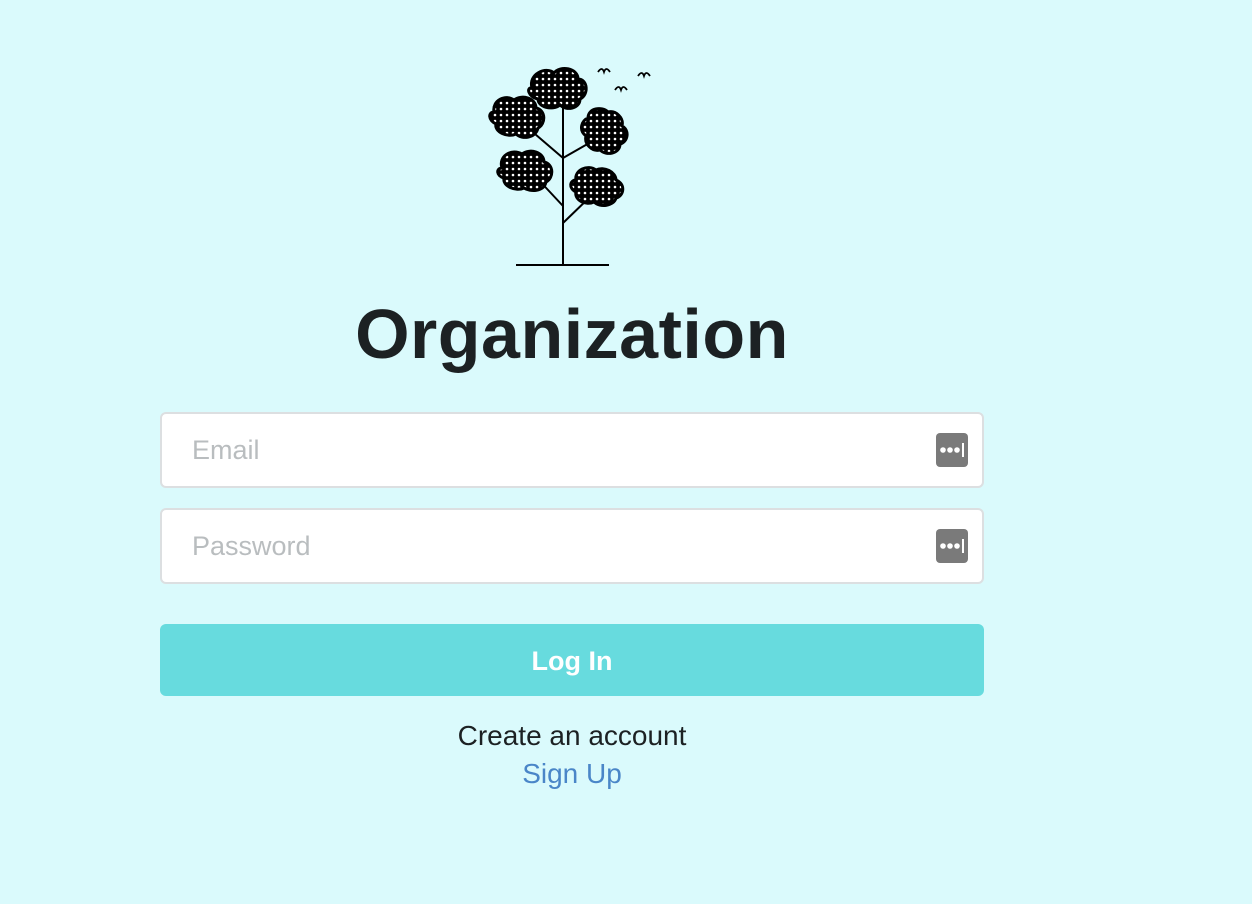 Image resolution: width=1252 pixels, height=904 pixels. What do you see at coordinates (572, 660) in the screenshot?
I see `login-button: Log In` at bounding box center [572, 660].